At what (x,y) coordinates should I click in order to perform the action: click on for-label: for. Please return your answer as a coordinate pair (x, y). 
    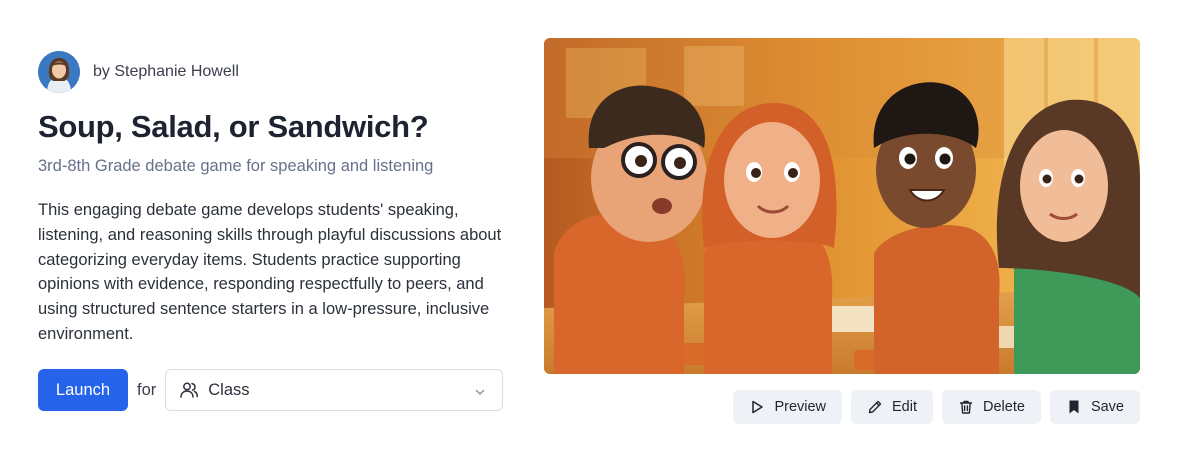
    Looking at the image, I should click on (147, 389).